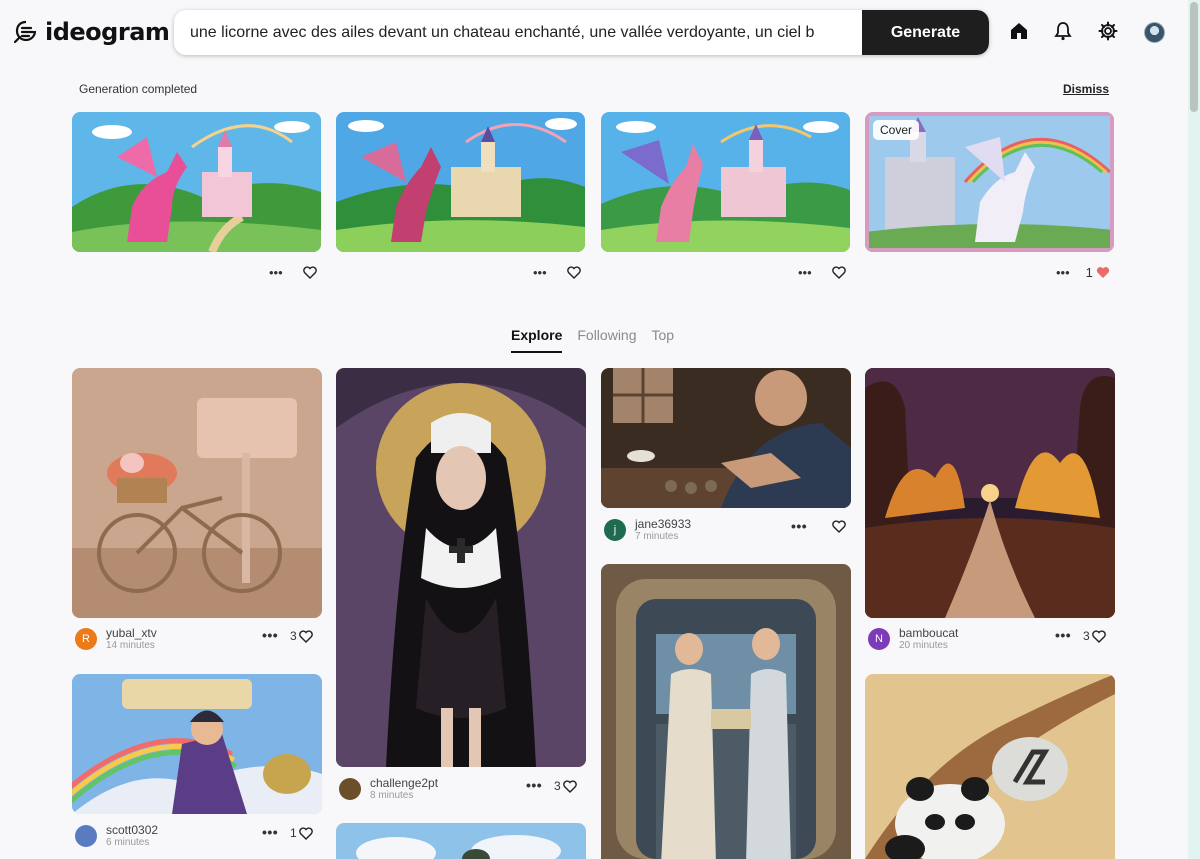 Image resolution: width=1200 pixels, height=859 pixels. What do you see at coordinates (1194, 57) in the screenshot?
I see `scrollbar-thumb` at bounding box center [1194, 57].